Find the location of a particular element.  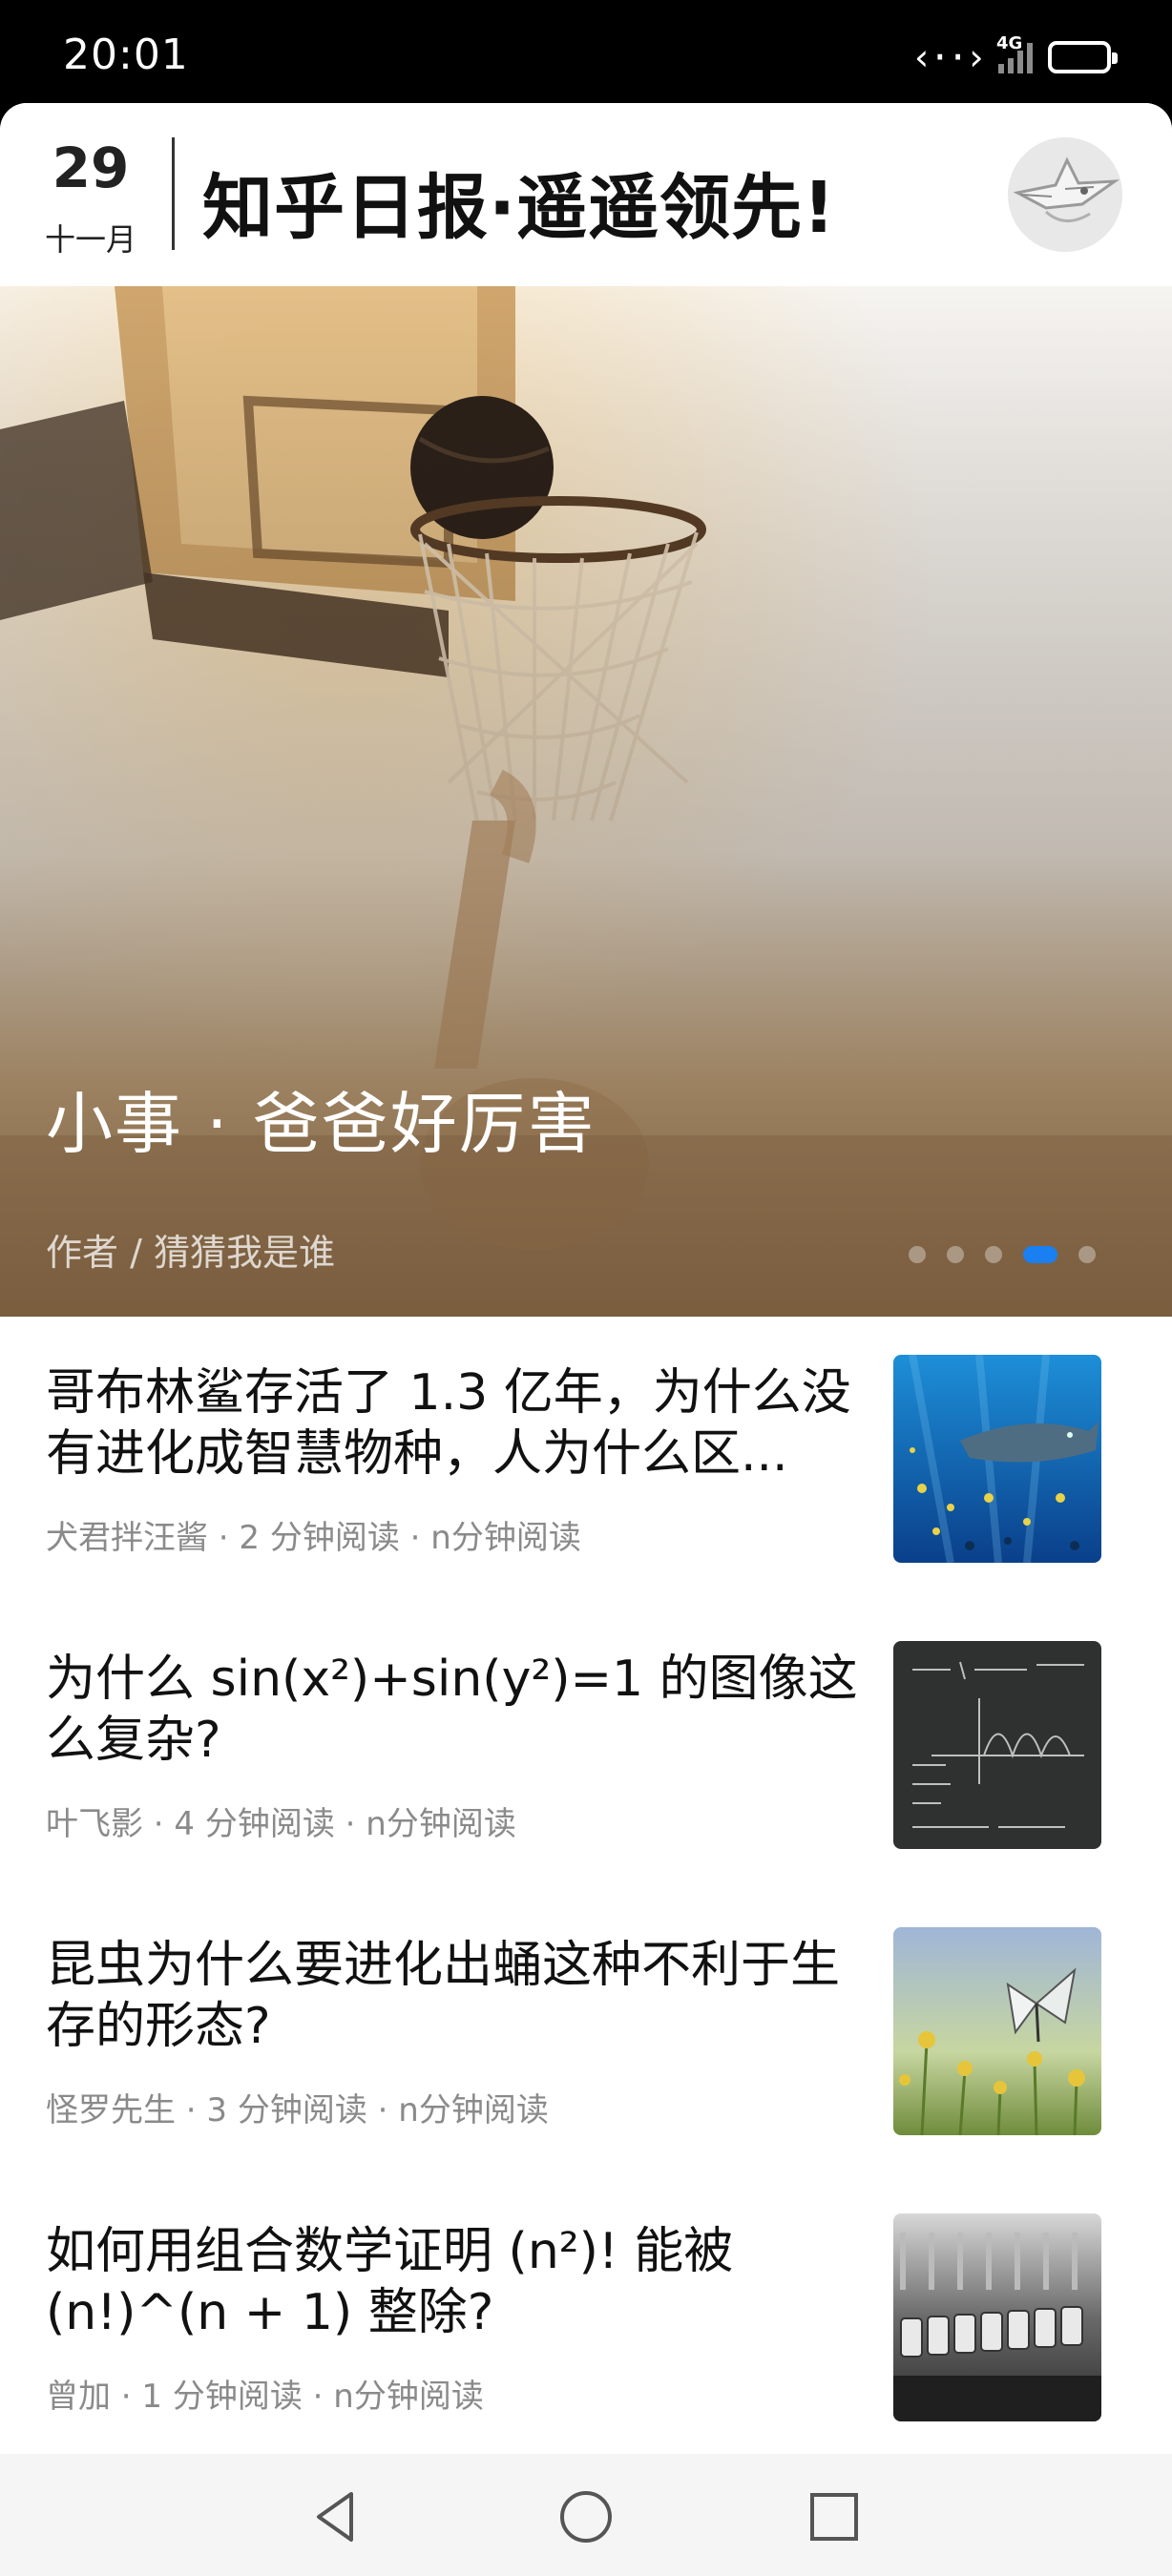

back-button is located at coordinates (336, 2517).